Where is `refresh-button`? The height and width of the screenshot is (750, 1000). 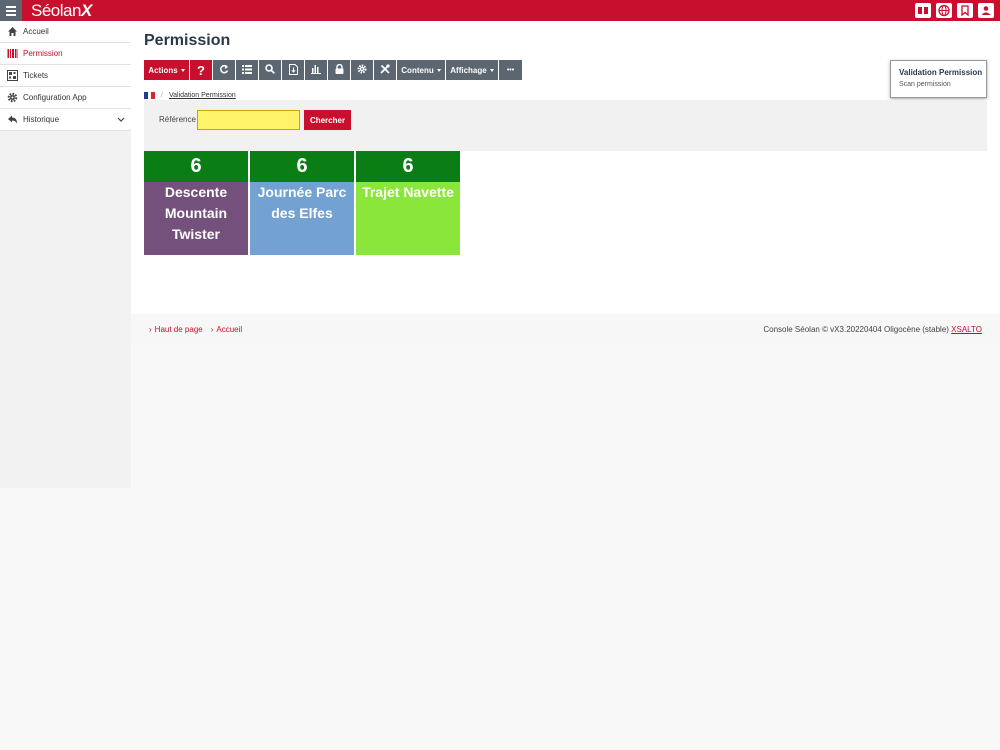
refresh-button is located at coordinates (224, 70).